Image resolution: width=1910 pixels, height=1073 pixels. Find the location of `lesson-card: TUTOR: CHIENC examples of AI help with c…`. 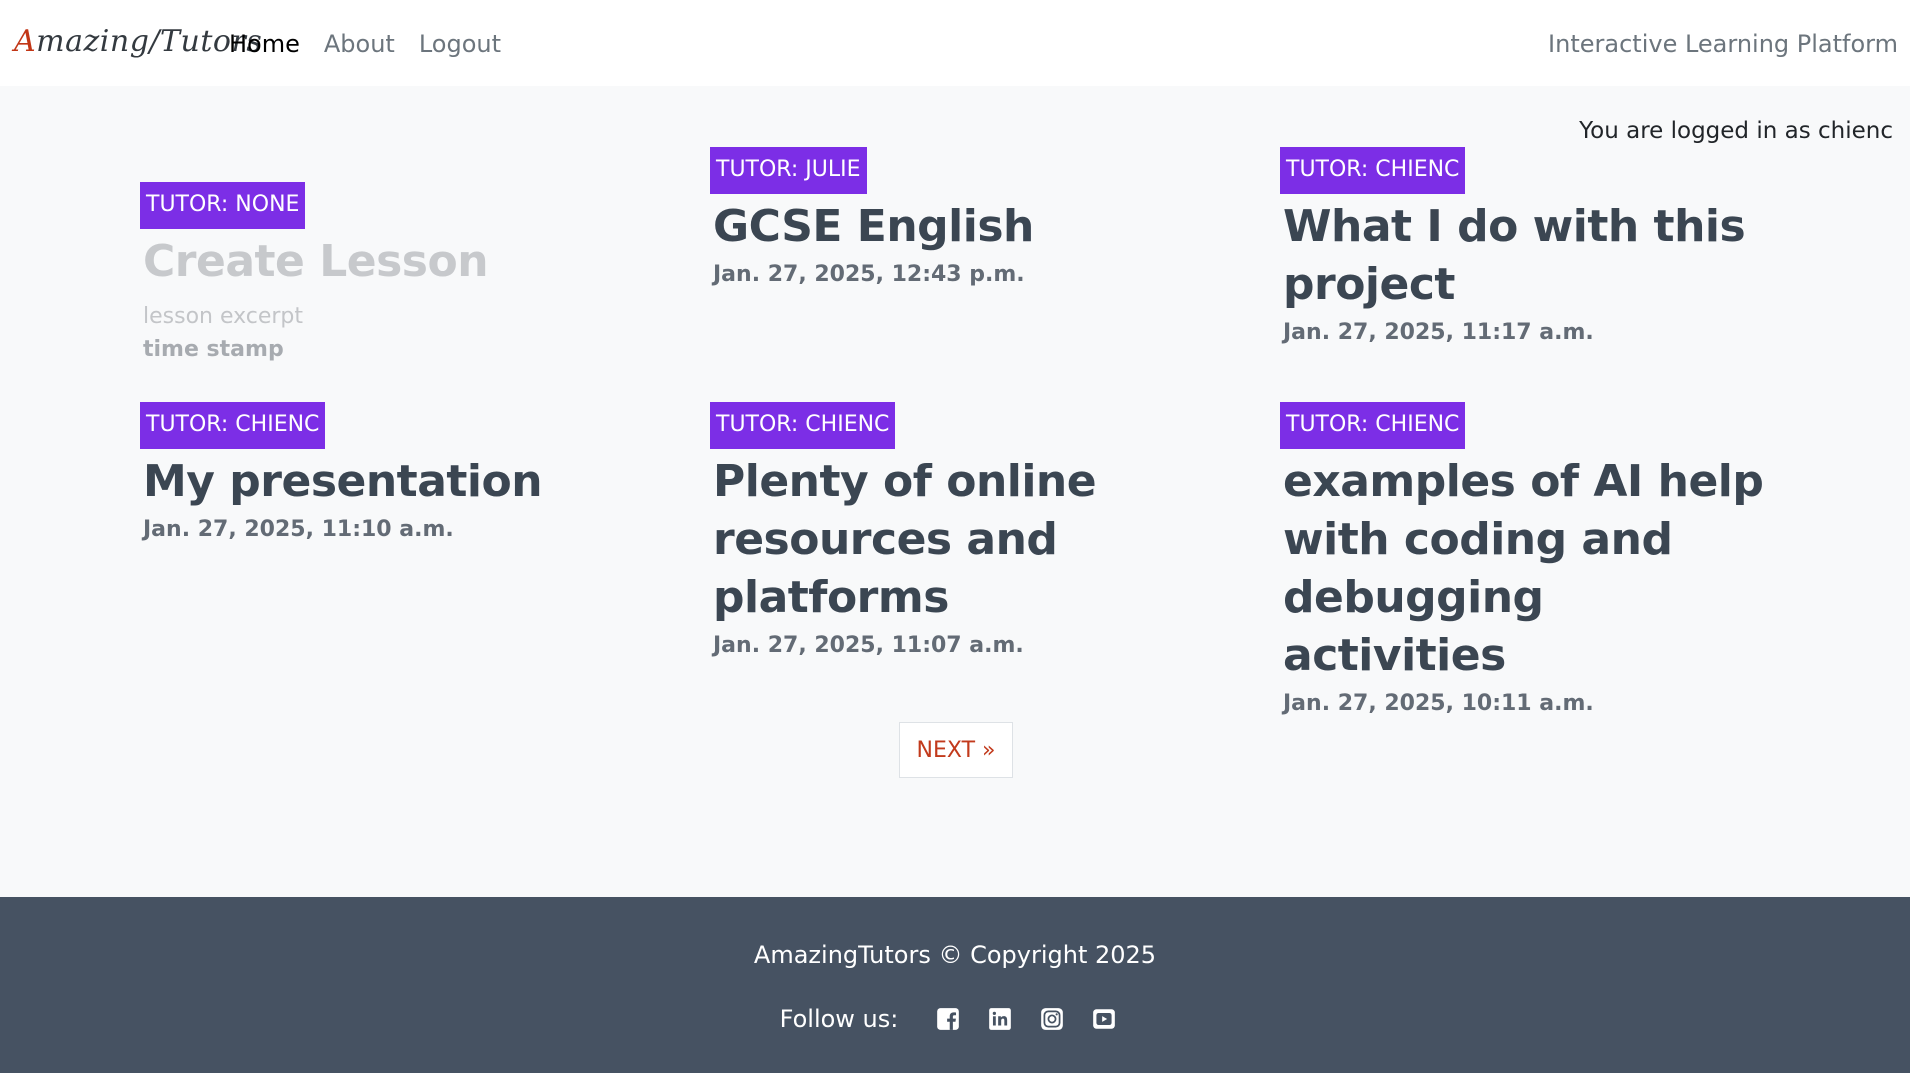

lesson-card: TUTOR: CHIENC examples of AI help with c… is located at coordinates (1530, 561).